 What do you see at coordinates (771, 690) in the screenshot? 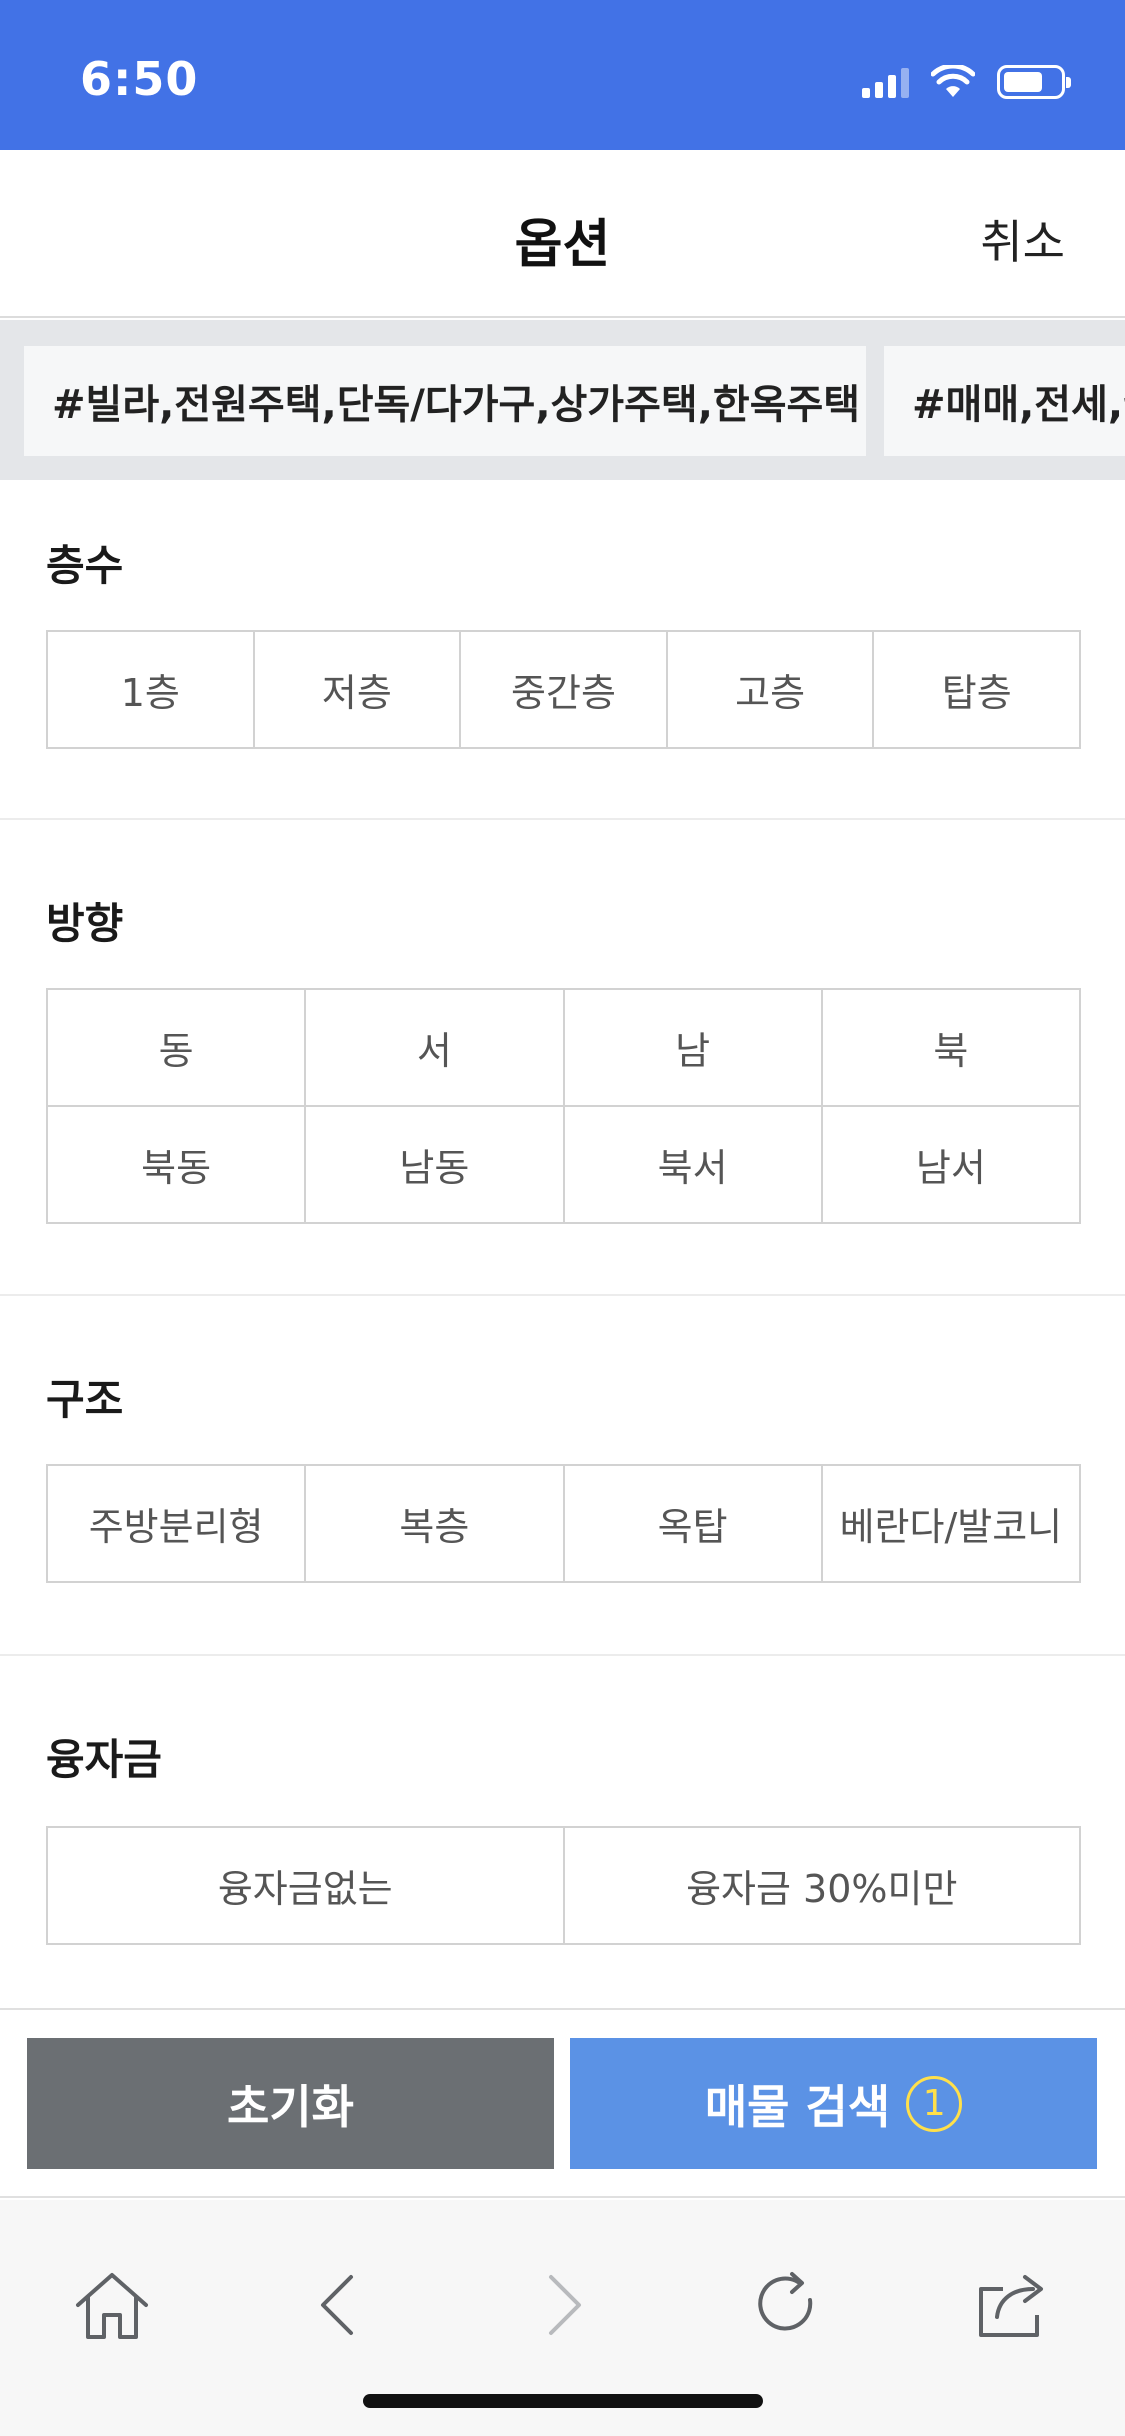
I see `option-floor-high: 고층` at bounding box center [771, 690].